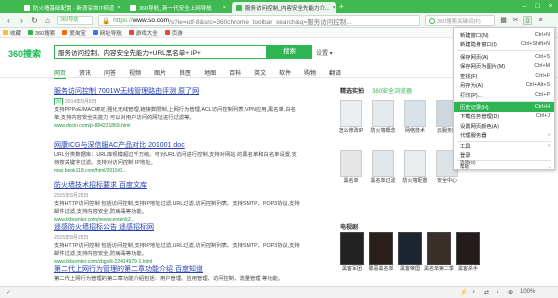 This screenshot has width=558, height=298. I want to click on tab-3: 服务访问控制_内容安全先能力介... ×, so click(284, 7).